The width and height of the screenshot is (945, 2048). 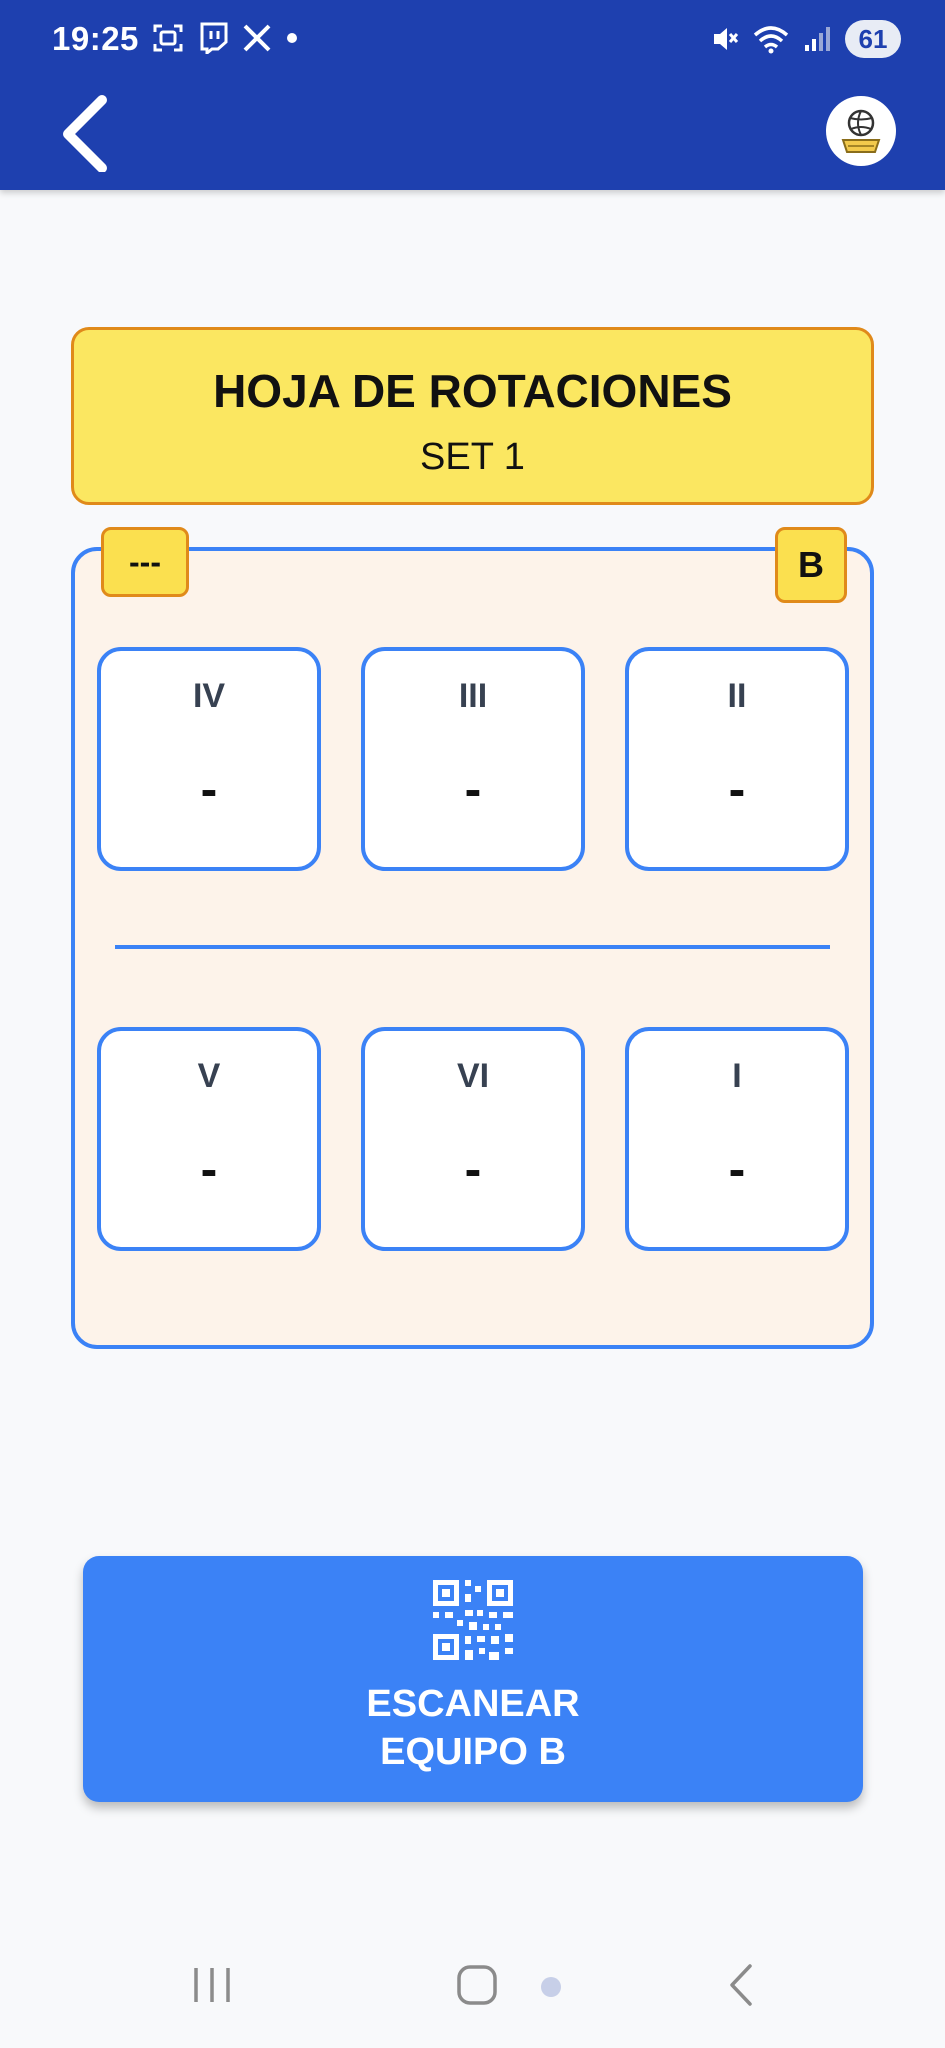 What do you see at coordinates (473, 696) in the screenshot?
I see `position-numeral: III` at bounding box center [473, 696].